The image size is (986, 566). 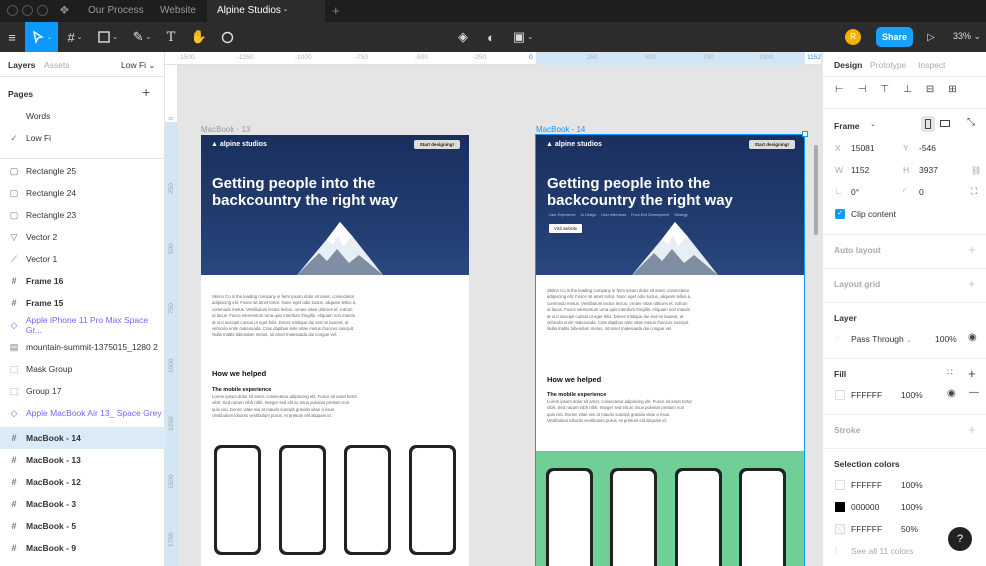 I want to click on layer-item: ▽ Vector 2, so click(x=82, y=237).